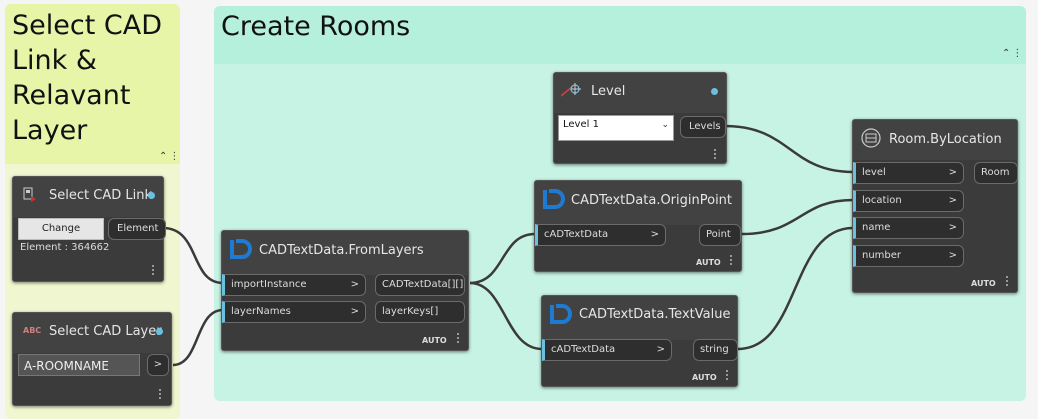 Image resolution: width=1038 pixels, height=419 pixels. What do you see at coordinates (341, 250) in the screenshot?
I see `node-title: CADTextData.FromLayers` at bounding box center [341, 250].